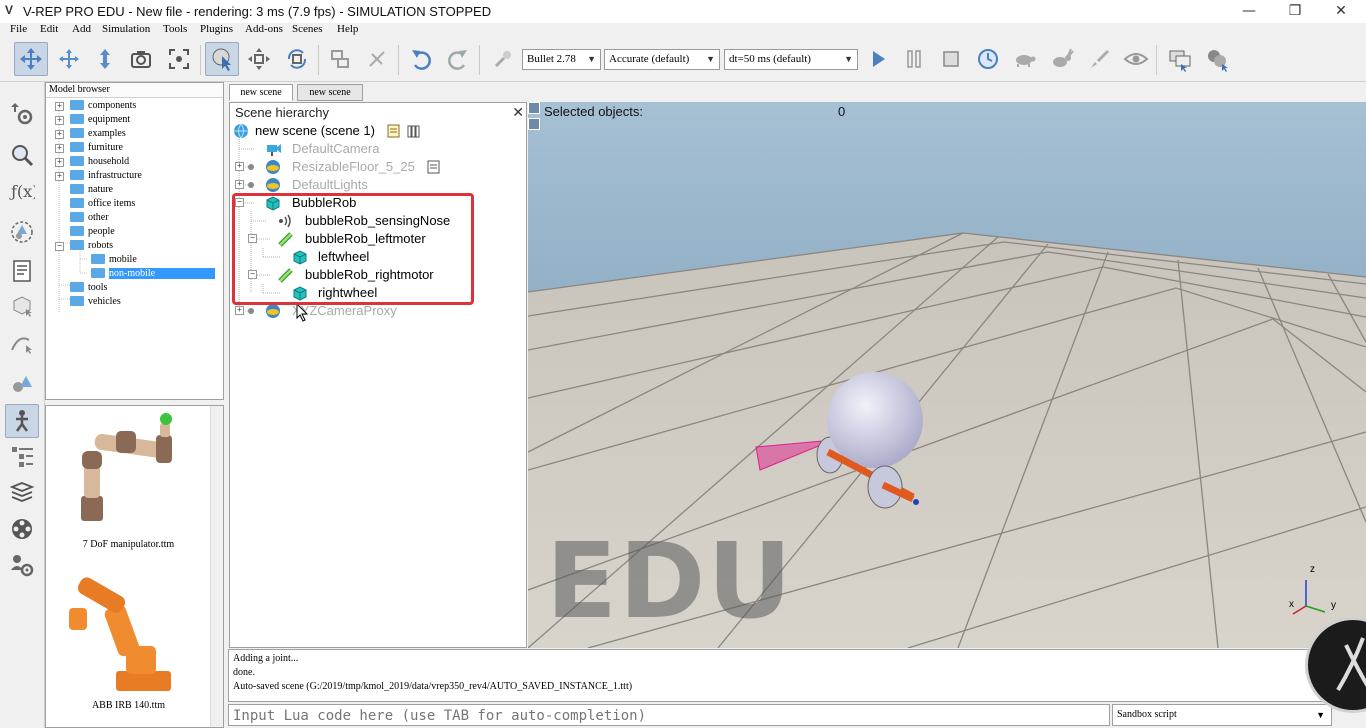  I want to click on move-arrows-icon, so click(31, 59).